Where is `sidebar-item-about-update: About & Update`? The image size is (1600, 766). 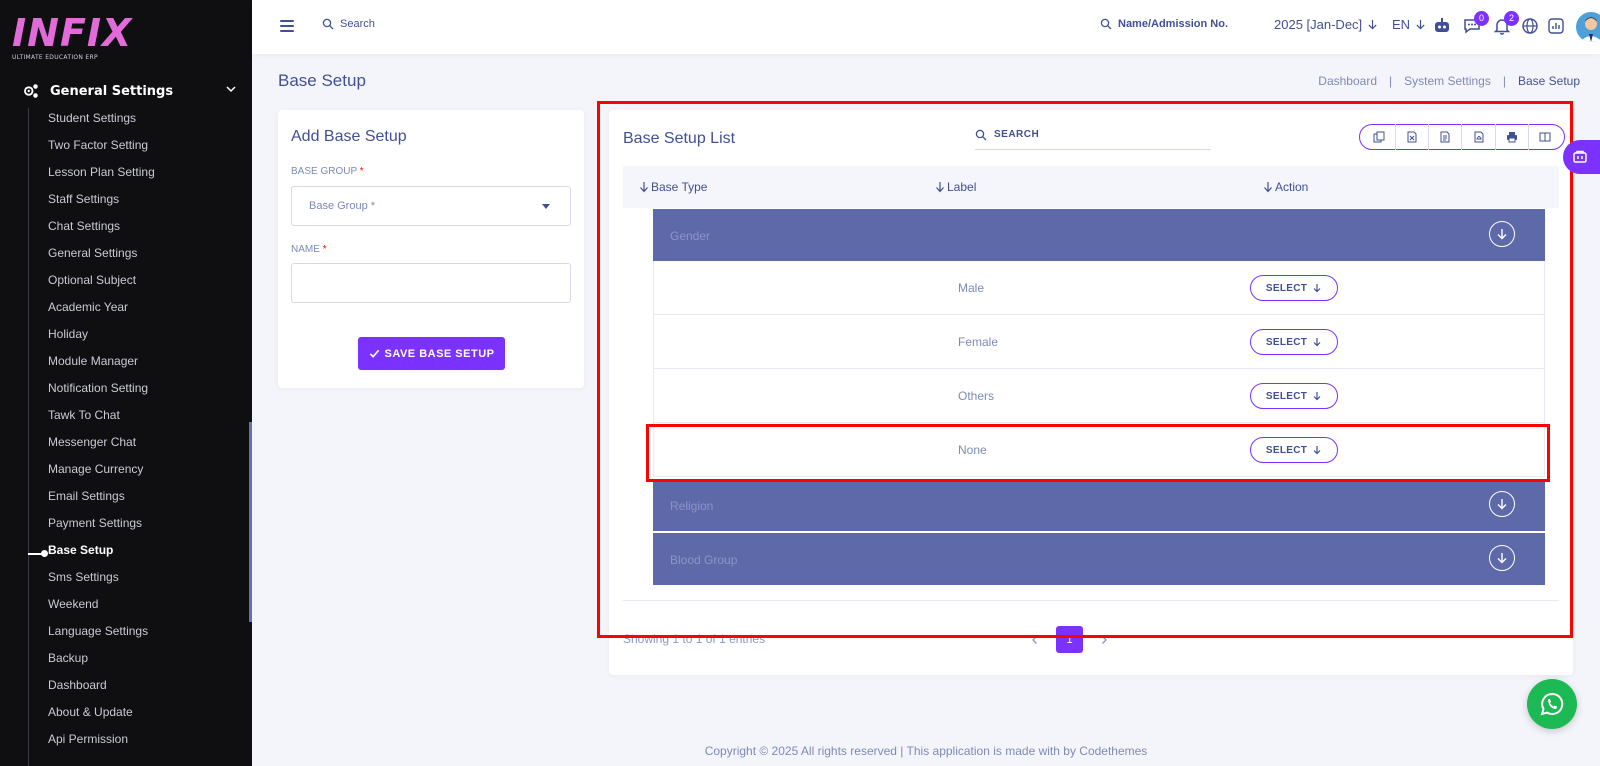
sidebar-item-about-update: About & Update is located at coordinates (101, 717).